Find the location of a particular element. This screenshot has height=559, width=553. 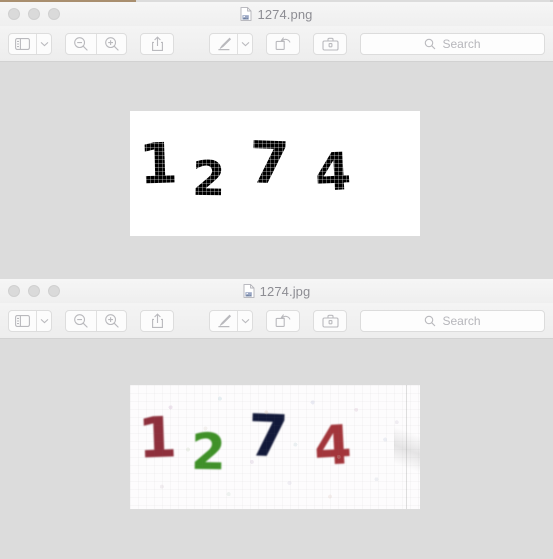

toolbar-jpg: Search is located at coordinates (276, 321).